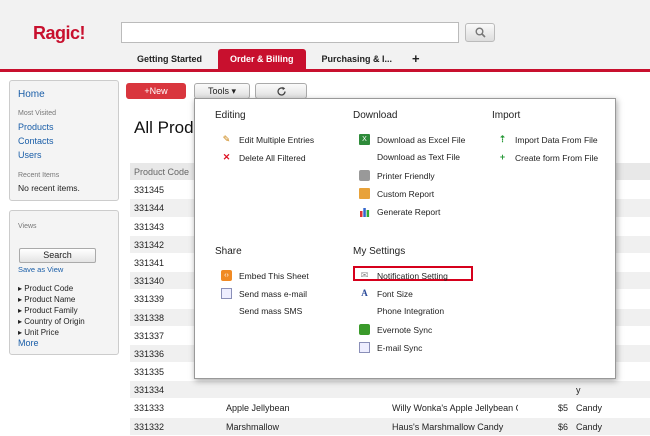 The image size is (650, 436). I want to click on custom-report-item: Custom Report, so click(396, 193).